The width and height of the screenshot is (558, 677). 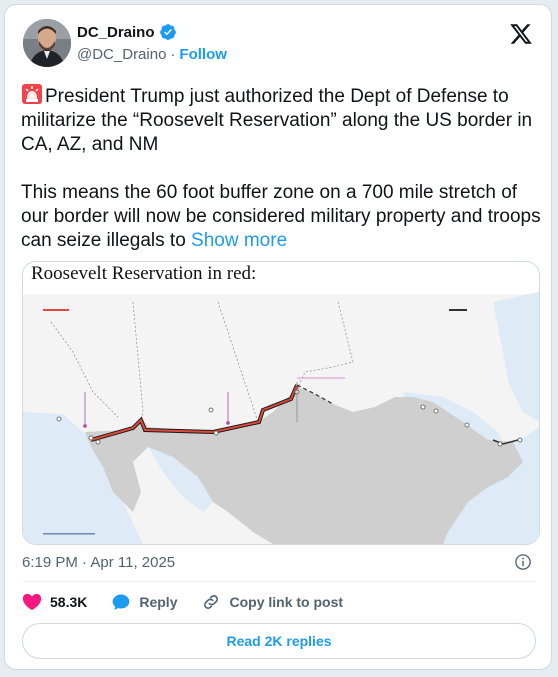 What do you see at coordinates (458, 310) in the screenshot?
I see `legend-dark-mark` at bounding box center [458, 310].